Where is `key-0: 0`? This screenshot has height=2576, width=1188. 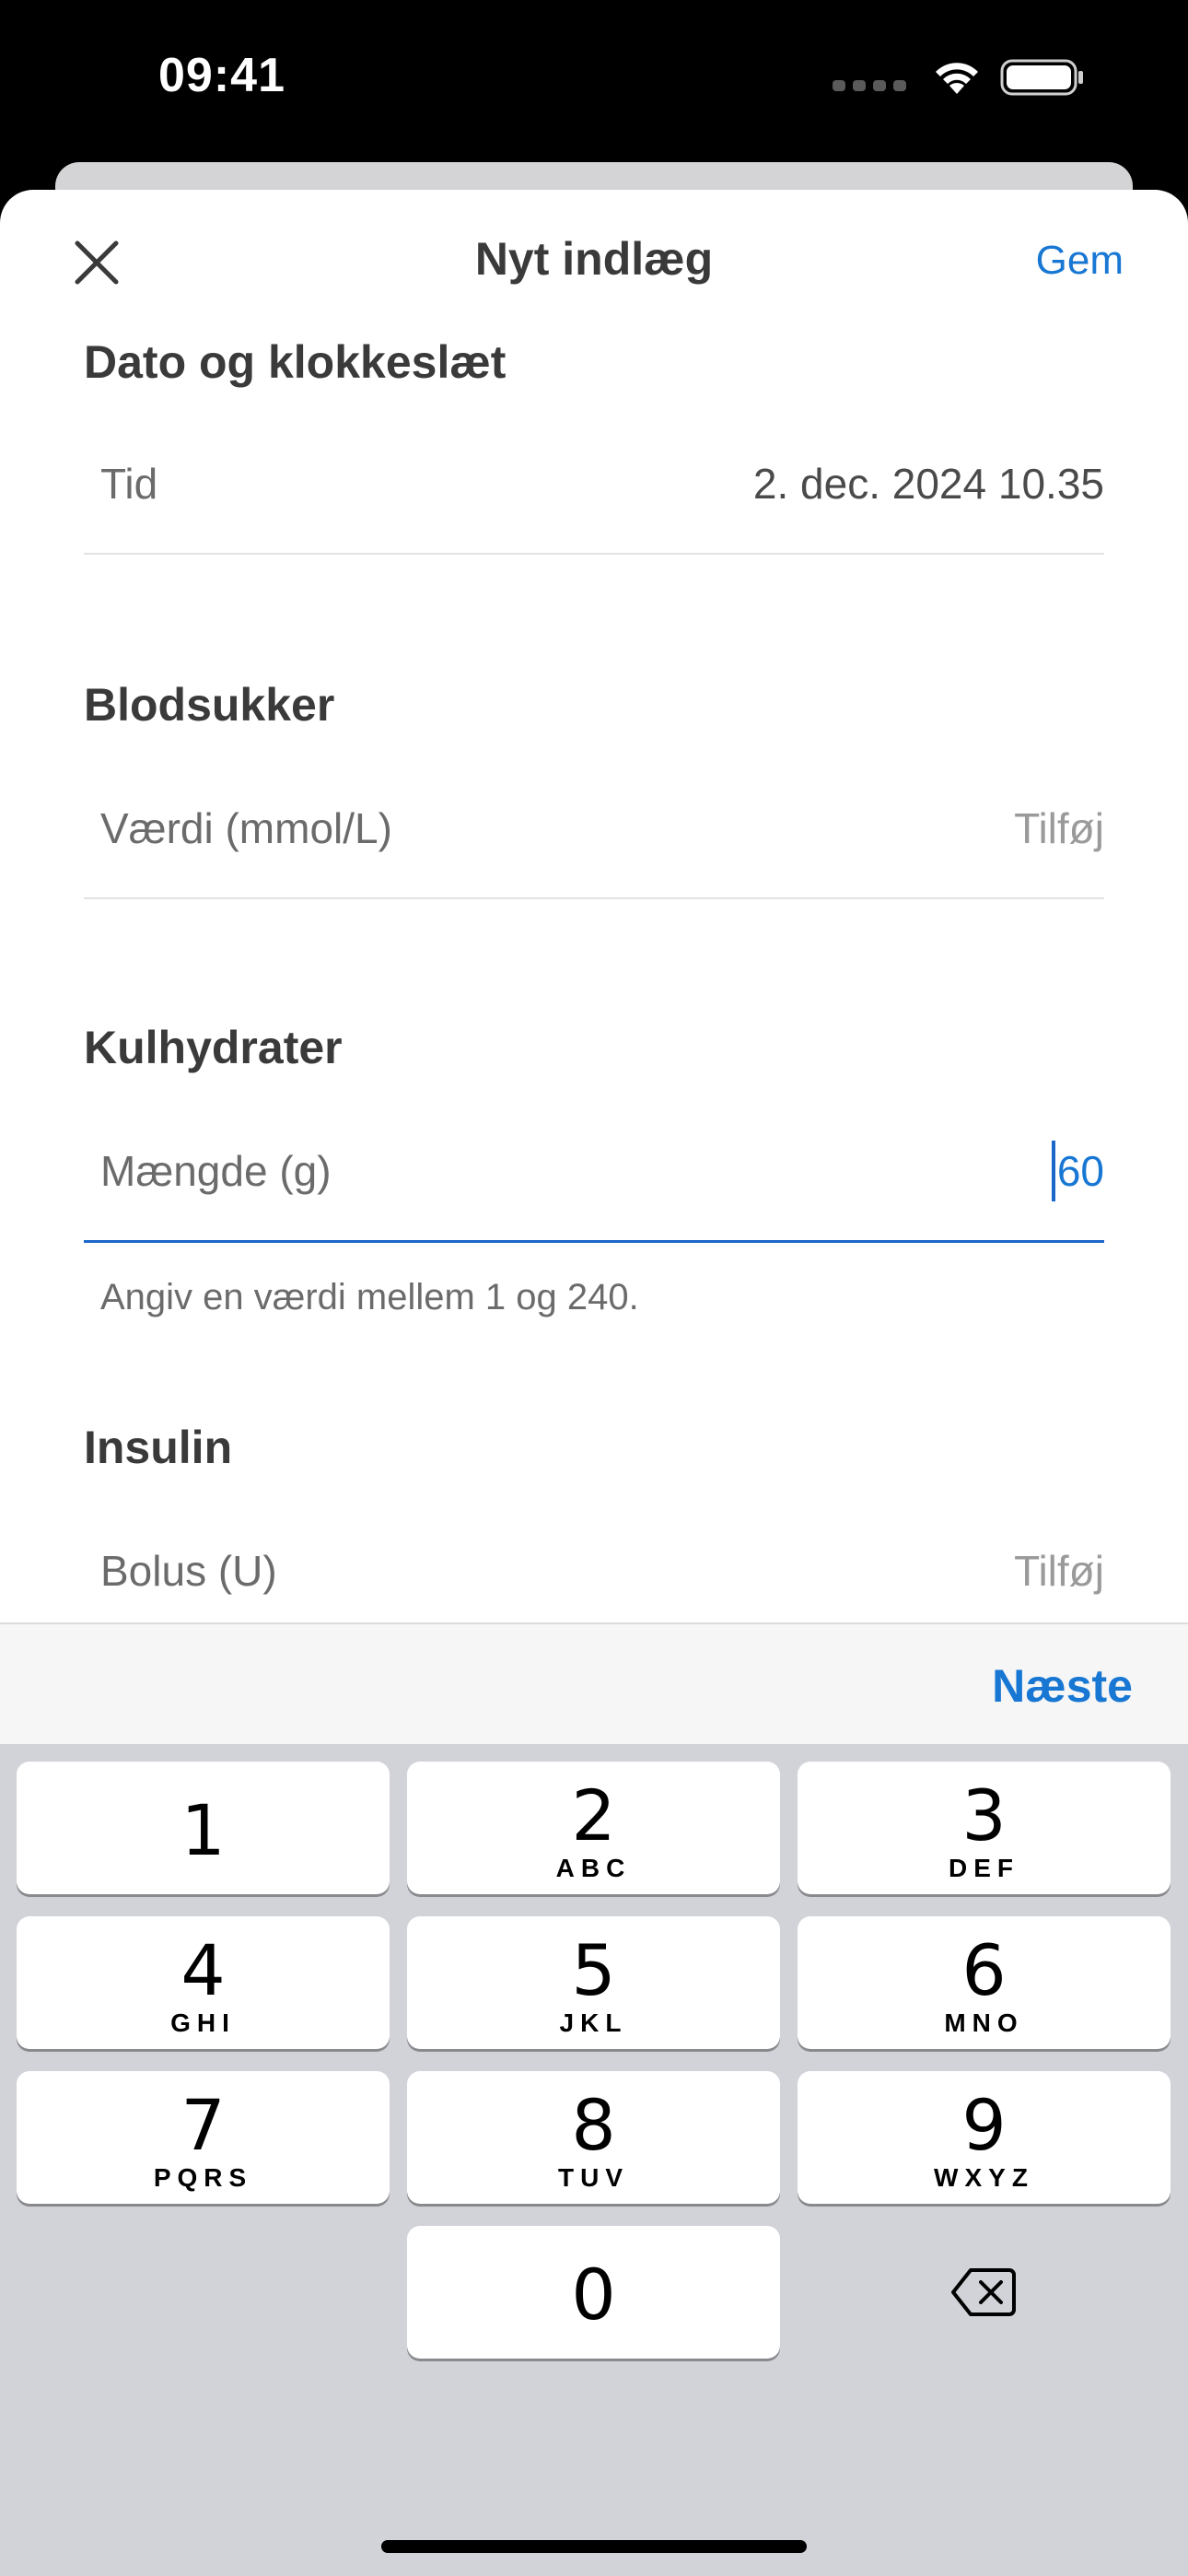
key-0: 0 is located at coordinates (593, 2292).